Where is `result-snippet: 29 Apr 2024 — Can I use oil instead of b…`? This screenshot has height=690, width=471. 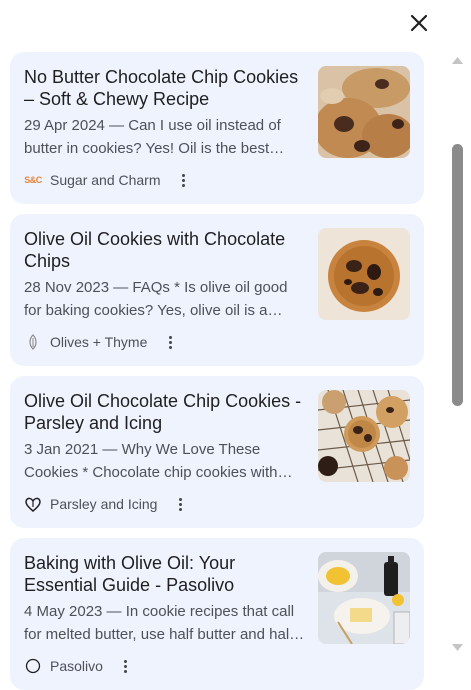
result-snippet: 29 Apr 2024 — Can I use oil instead of b… is located at coordinates (152, 137).